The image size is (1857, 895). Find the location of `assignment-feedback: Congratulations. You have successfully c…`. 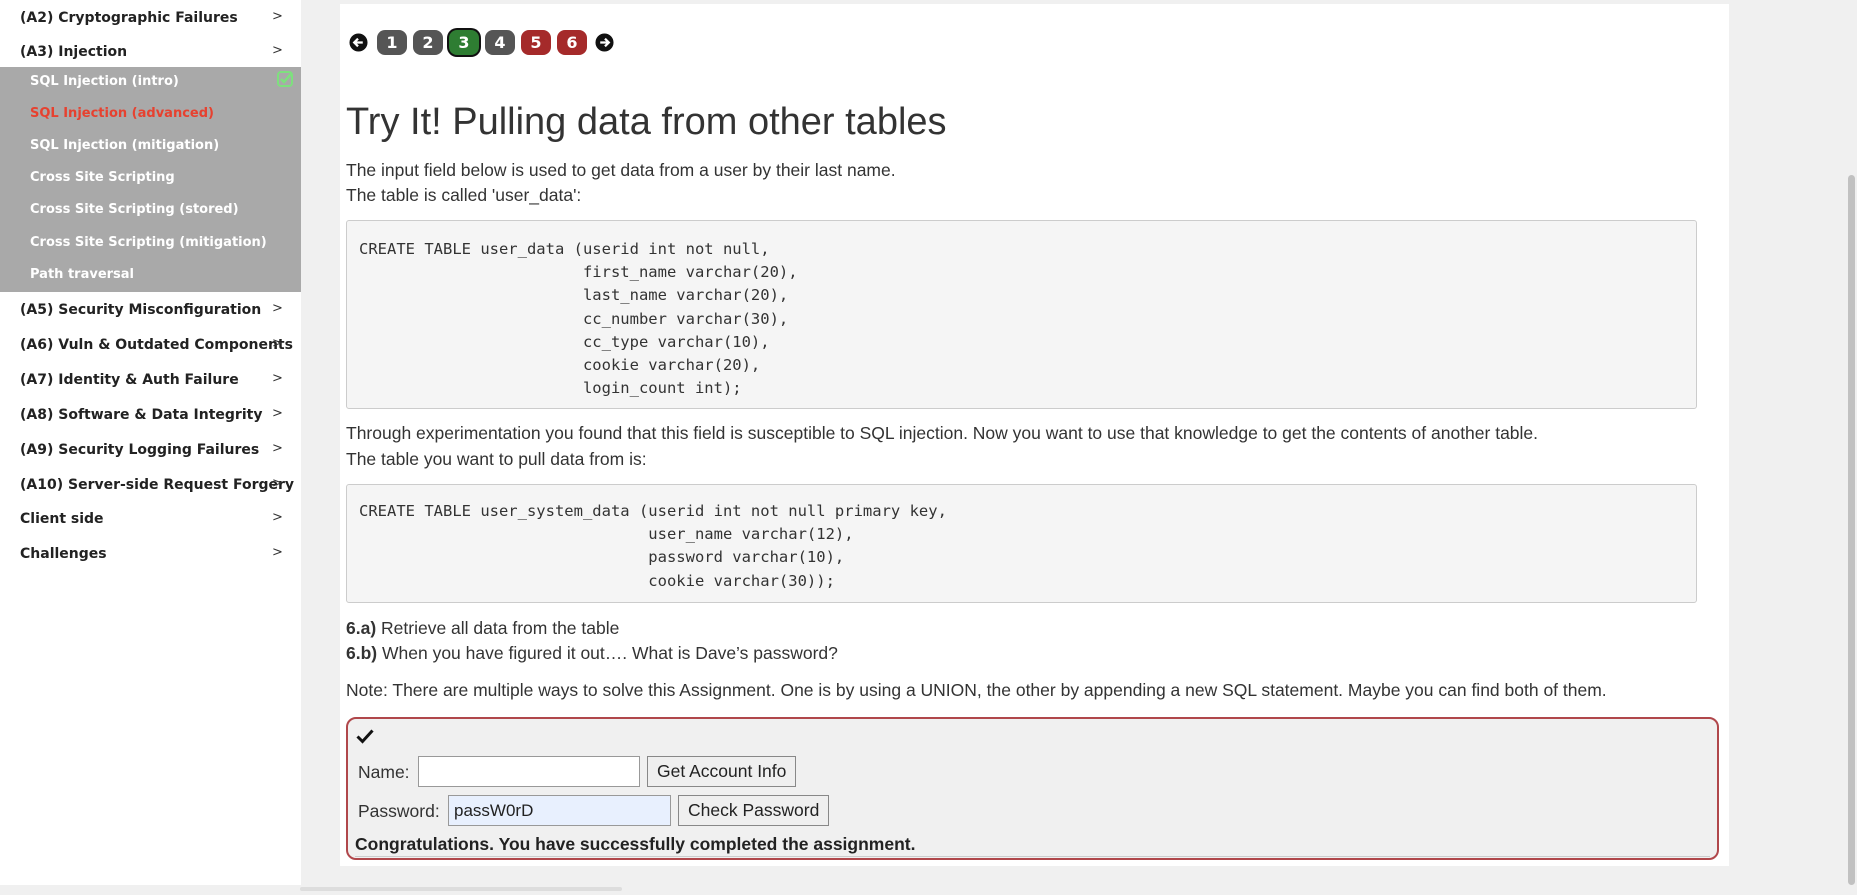

assignment-feedback: Congratulations. You have successfully c… is located at coordinates (635, 844).